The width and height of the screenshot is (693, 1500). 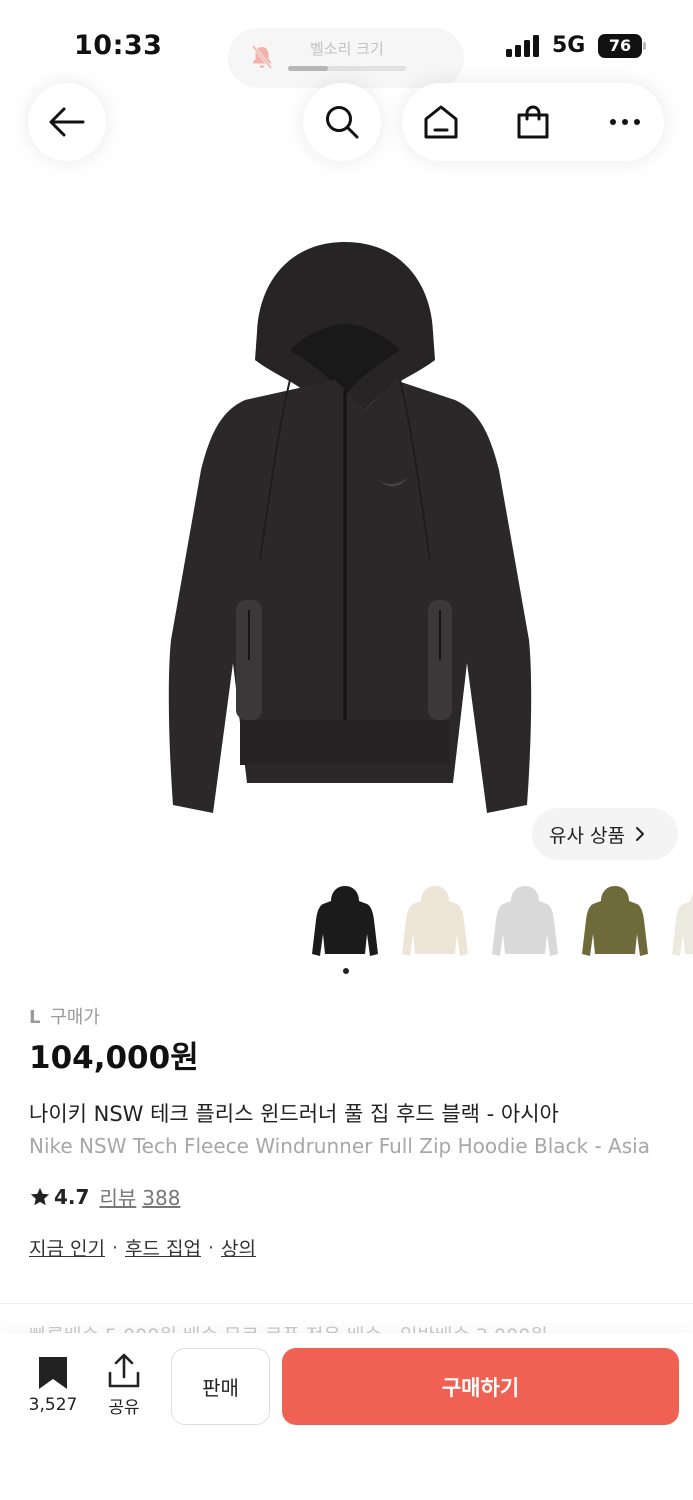 I want to click on home-button, so click(x=441, y=122).